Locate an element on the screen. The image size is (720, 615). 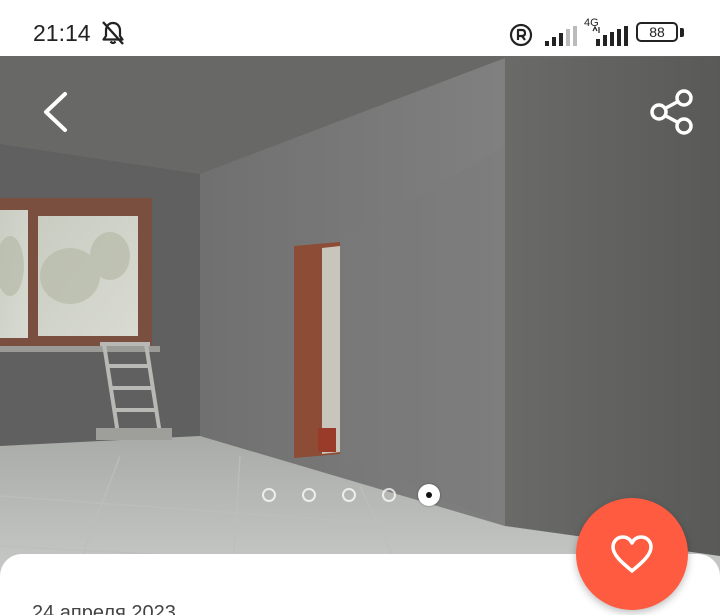
bell-off-icon is located at coordinates (113, 33).